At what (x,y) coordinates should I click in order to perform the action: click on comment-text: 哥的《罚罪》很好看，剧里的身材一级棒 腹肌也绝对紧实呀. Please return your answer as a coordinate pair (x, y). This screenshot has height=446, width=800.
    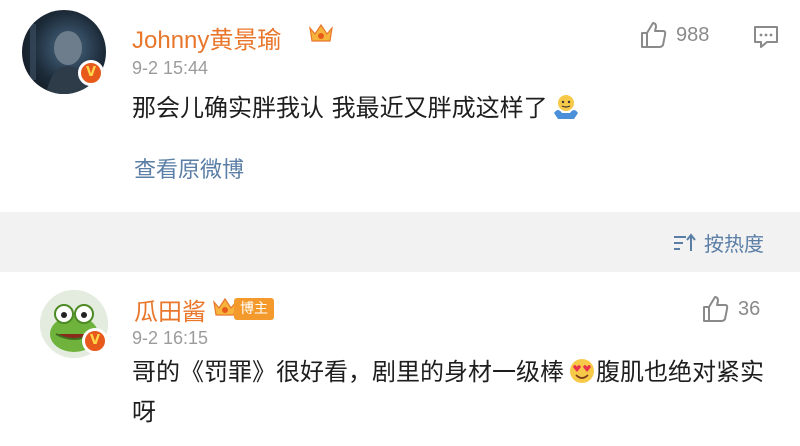
    Looking at the image, I should click on (452, 392).